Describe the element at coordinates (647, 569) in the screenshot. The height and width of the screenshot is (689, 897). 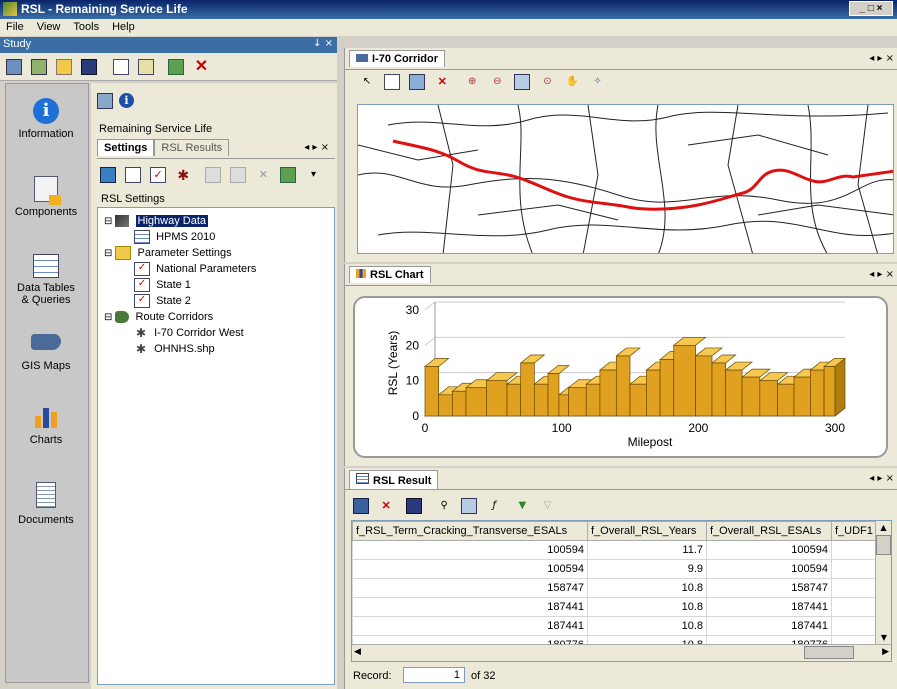
I see `cell: 9.9` at that location.